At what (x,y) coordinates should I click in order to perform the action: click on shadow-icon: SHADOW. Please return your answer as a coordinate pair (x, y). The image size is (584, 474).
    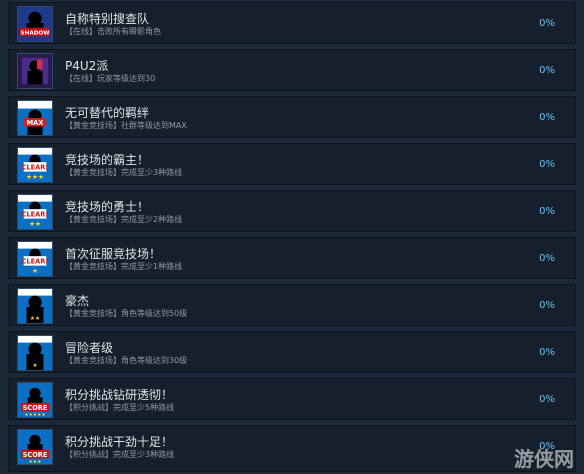
    Looking at the image, I should click on (35, 24).